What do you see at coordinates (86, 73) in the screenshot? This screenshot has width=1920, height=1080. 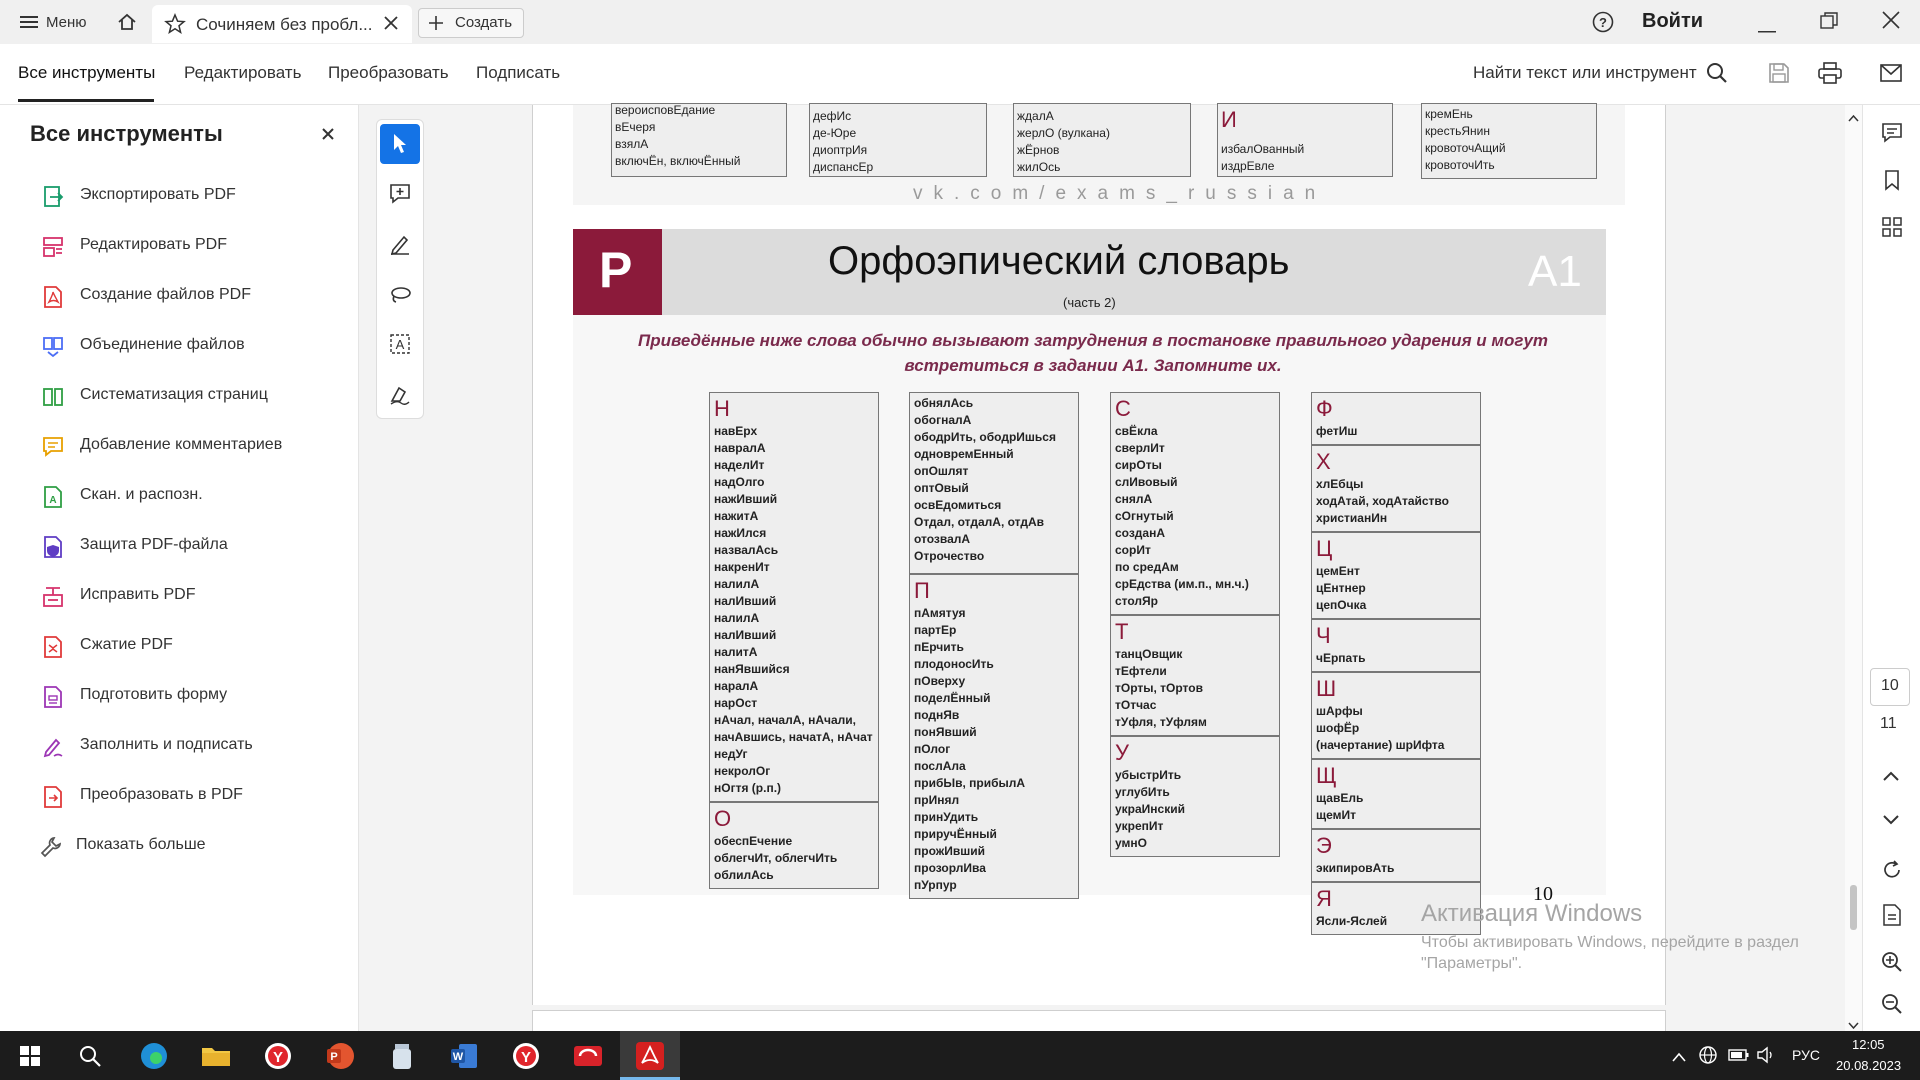 I see `menu-all-tools: Все инструменты` at bounding box center [86, 73].